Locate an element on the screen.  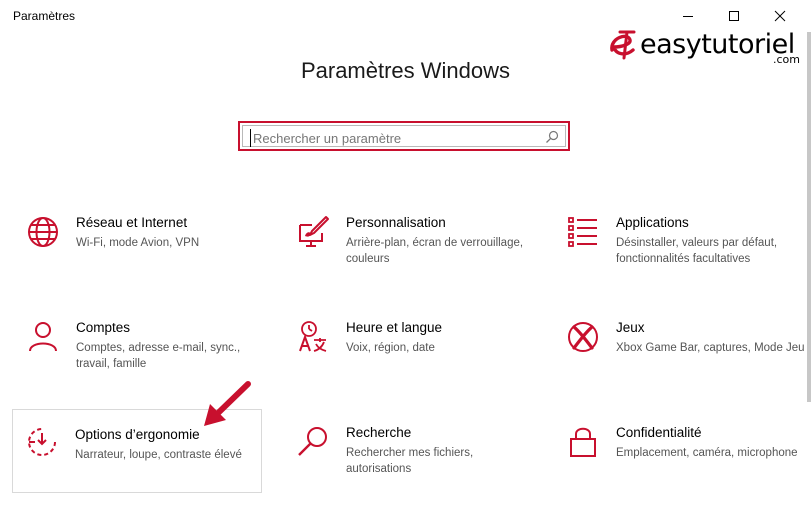
tile-search-name: Recherche is located at coordinates (379, 432).